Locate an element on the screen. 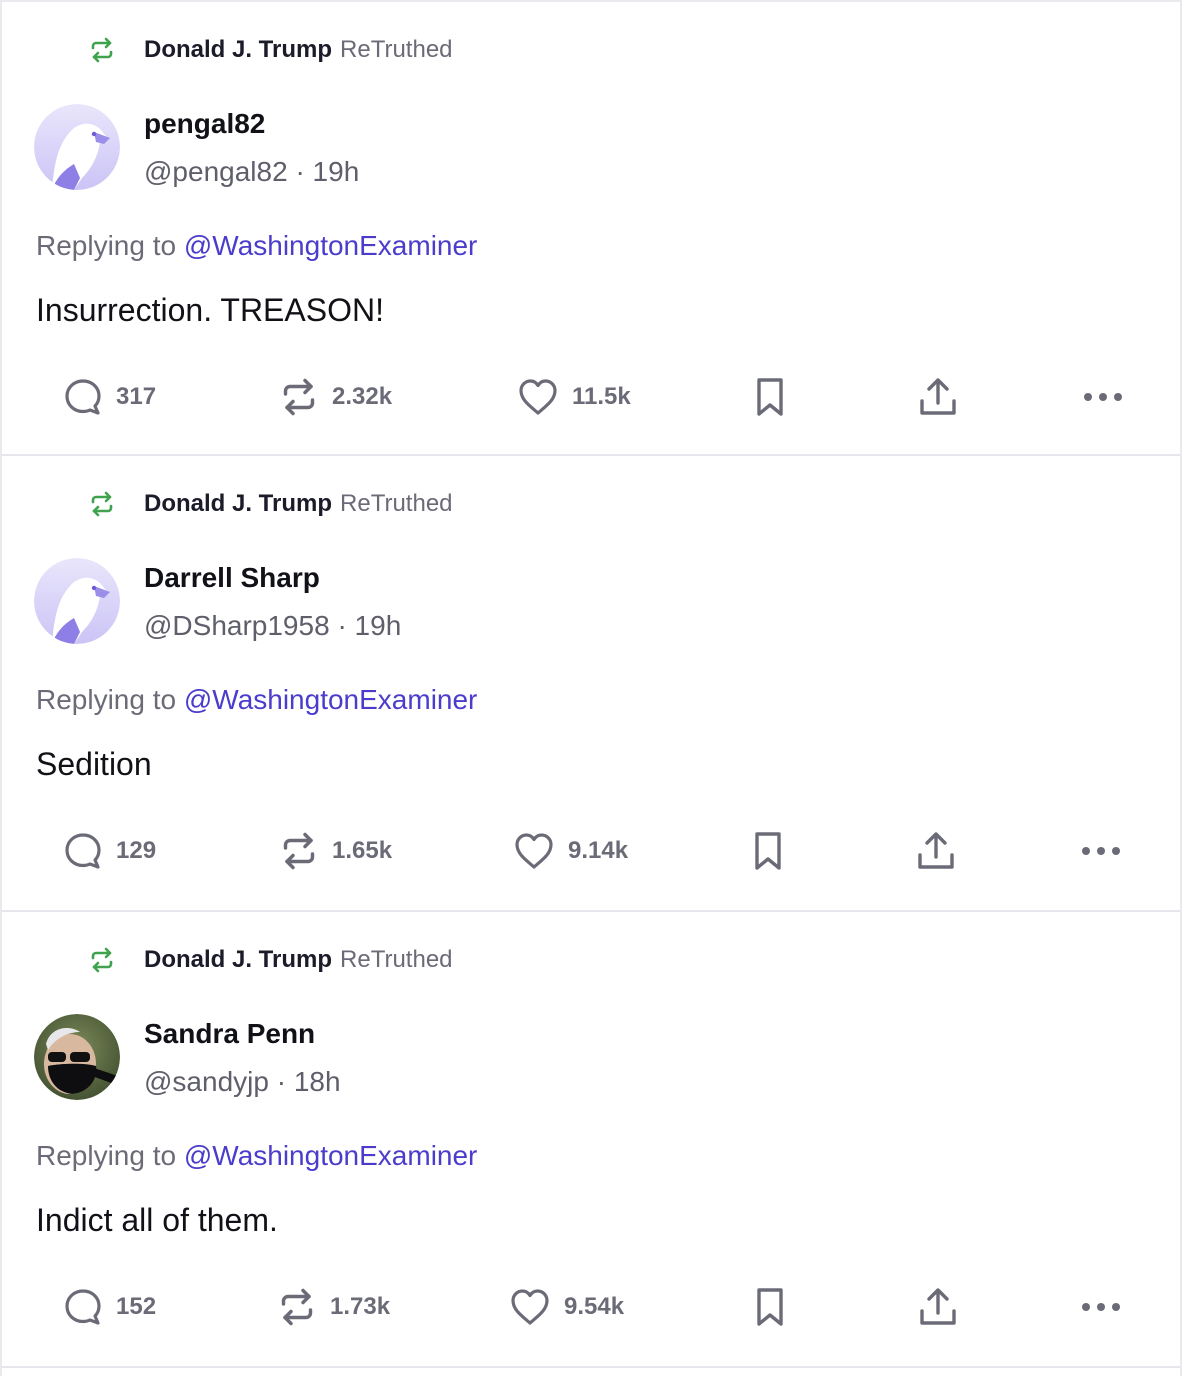 Image resolution: width=1190 pixels, height=1376 pixels. display-name: Darrell Sharp is located at coordinates (232, 578).